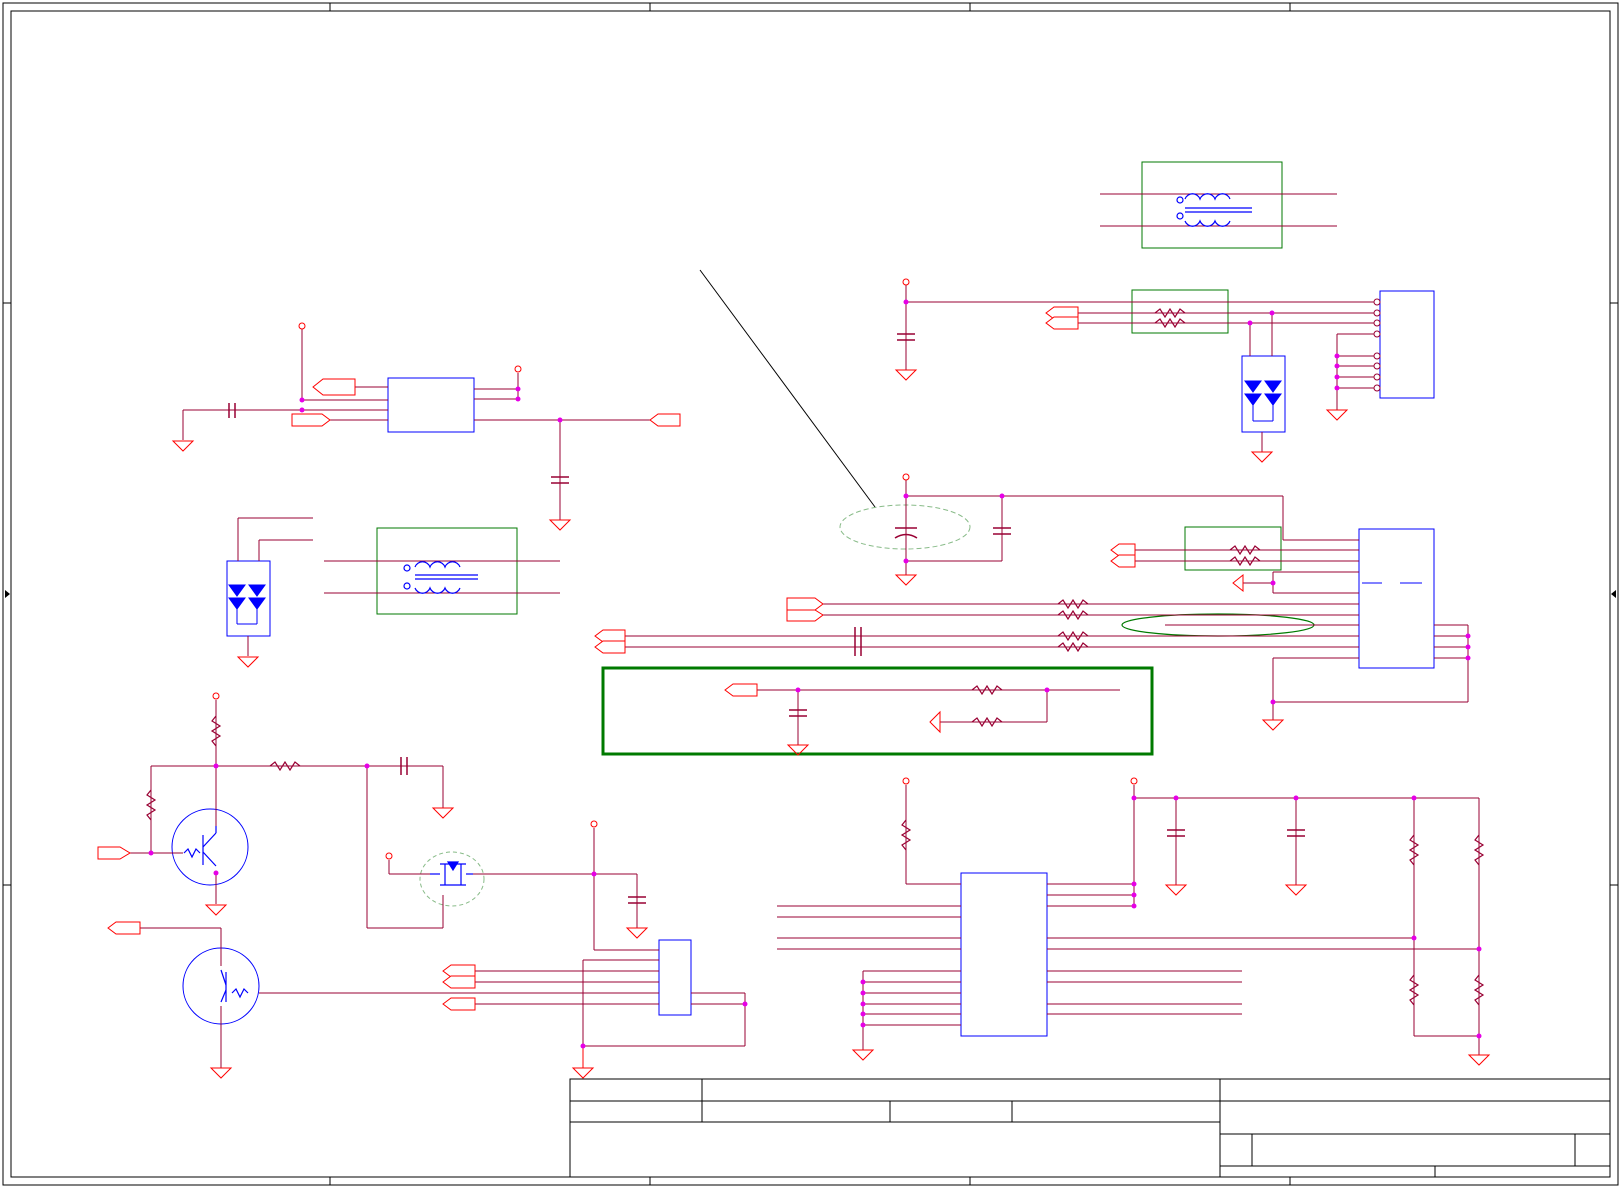 This screenshot has height=1193, width=1621. What do you see at coordinates (1613, 594) in the screenshot?
I see `zone-marker-right` at bounding box center [1613, 594].